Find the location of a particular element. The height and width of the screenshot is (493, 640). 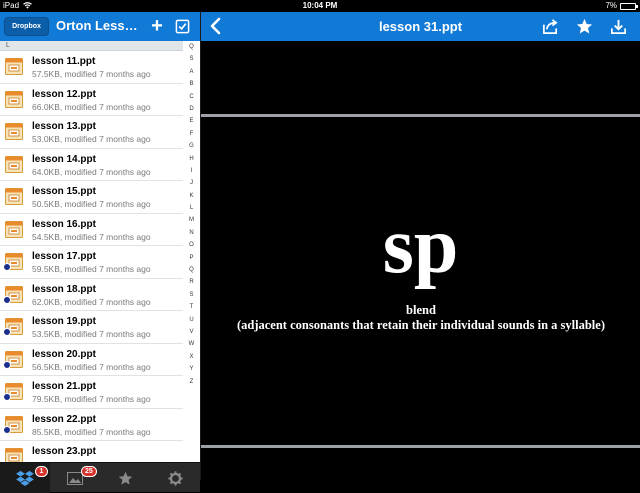

index-letter: V is located at coordinates (191, 332).